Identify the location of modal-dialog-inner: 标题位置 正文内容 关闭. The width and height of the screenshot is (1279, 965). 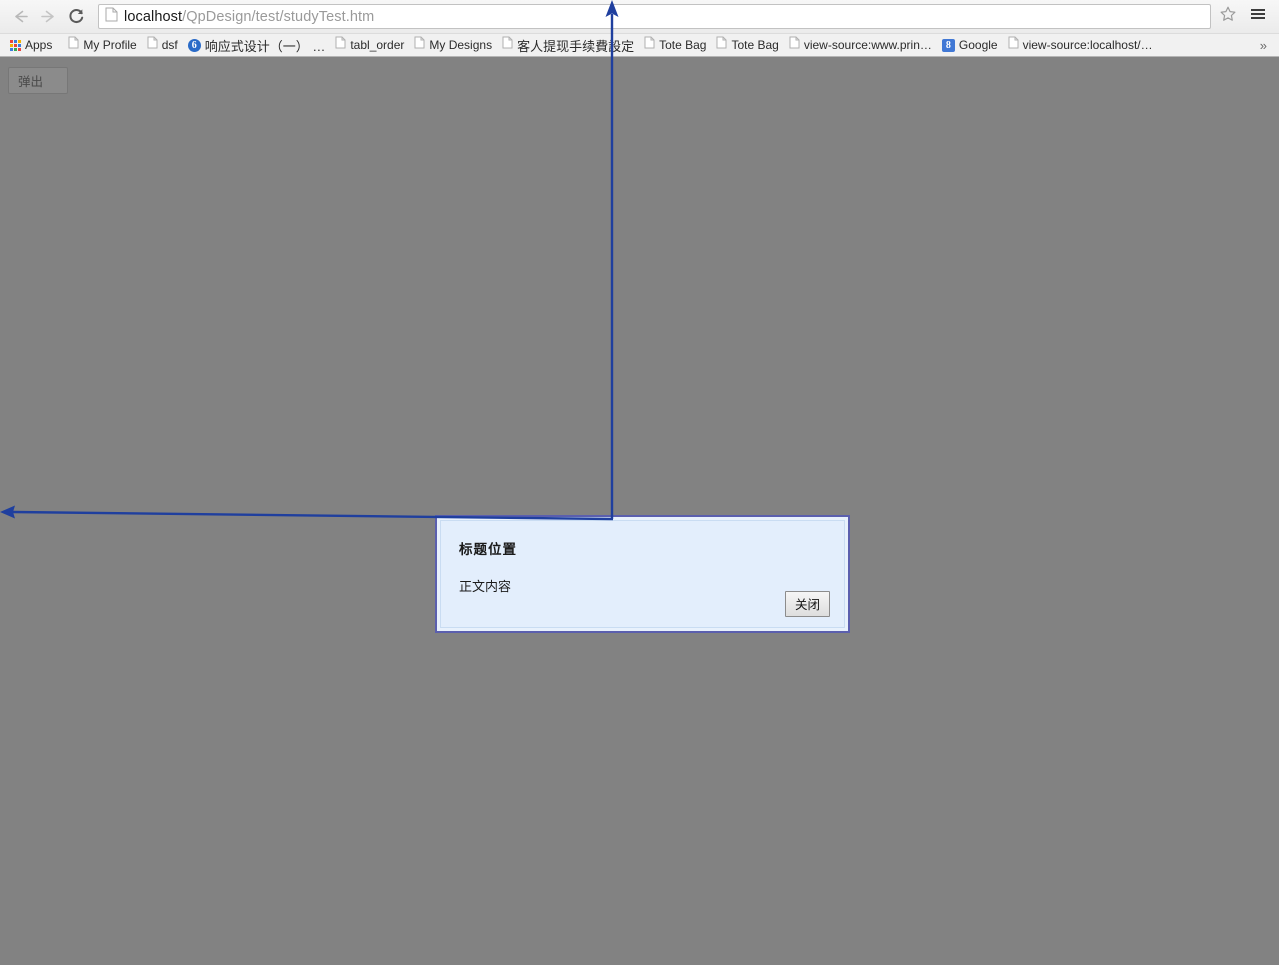
(642, 574).